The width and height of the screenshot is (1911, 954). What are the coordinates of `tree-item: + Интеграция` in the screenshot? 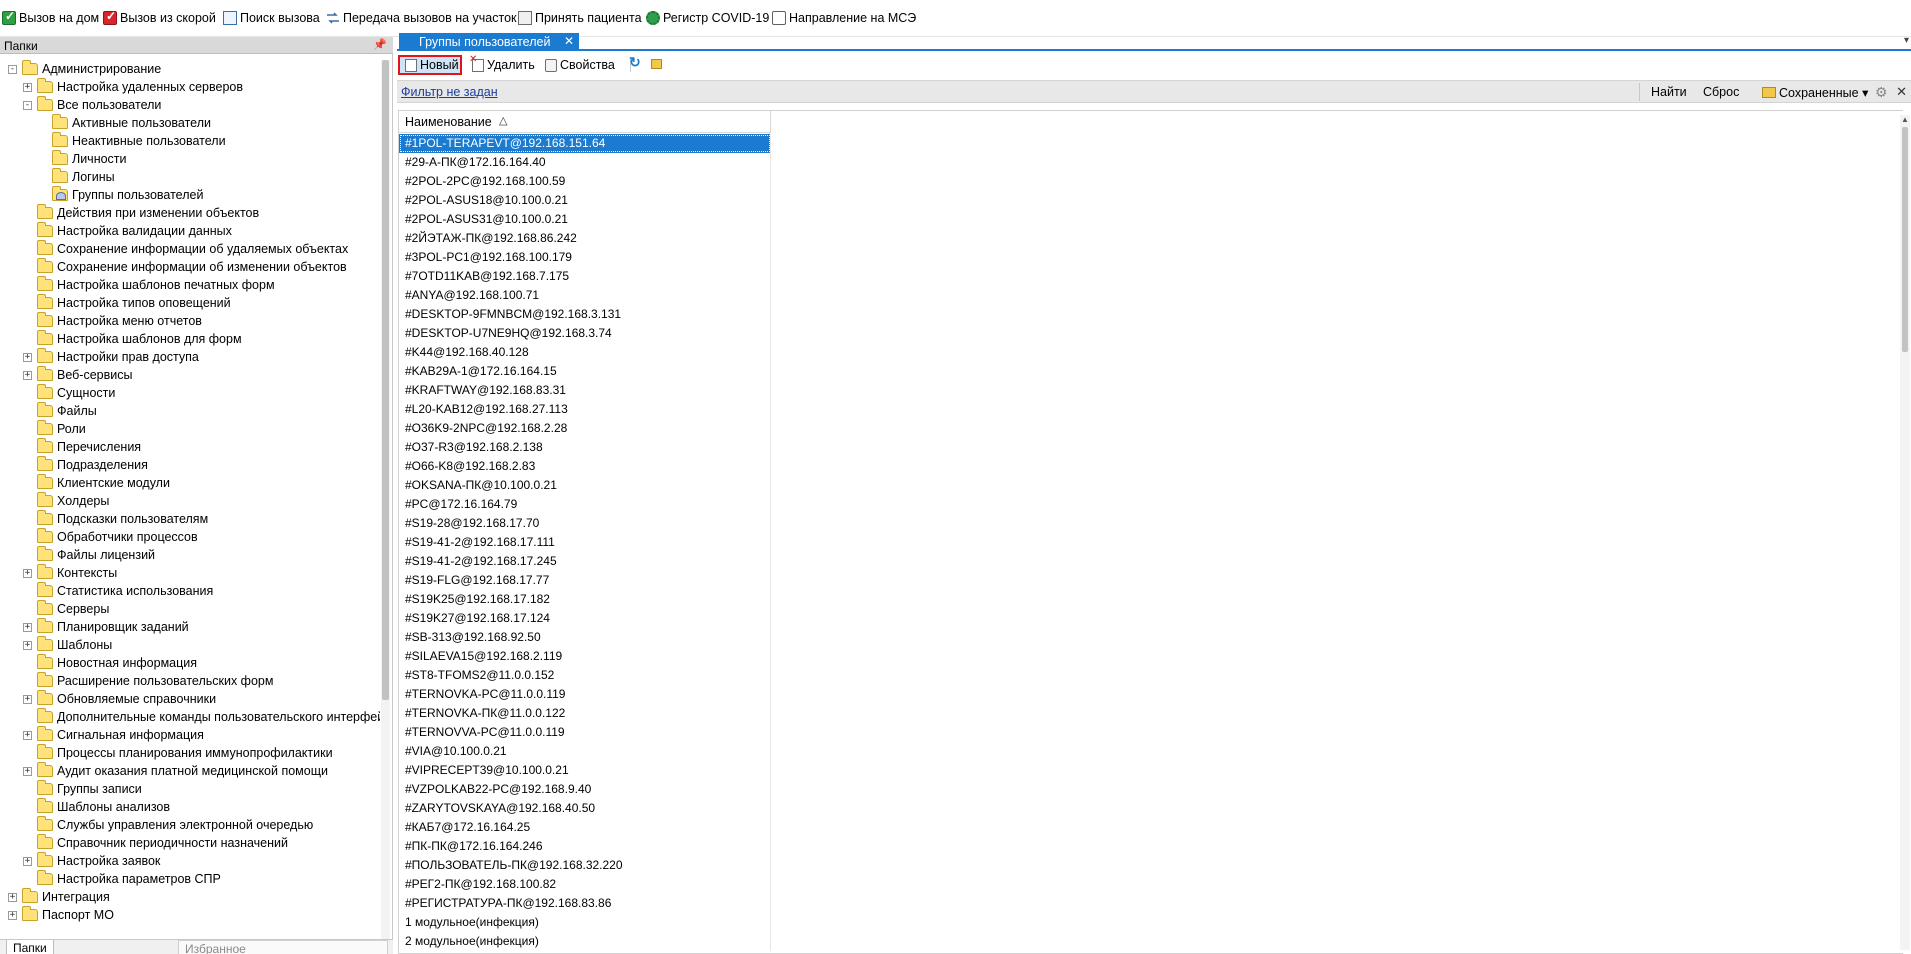 It's located at (59, 897).